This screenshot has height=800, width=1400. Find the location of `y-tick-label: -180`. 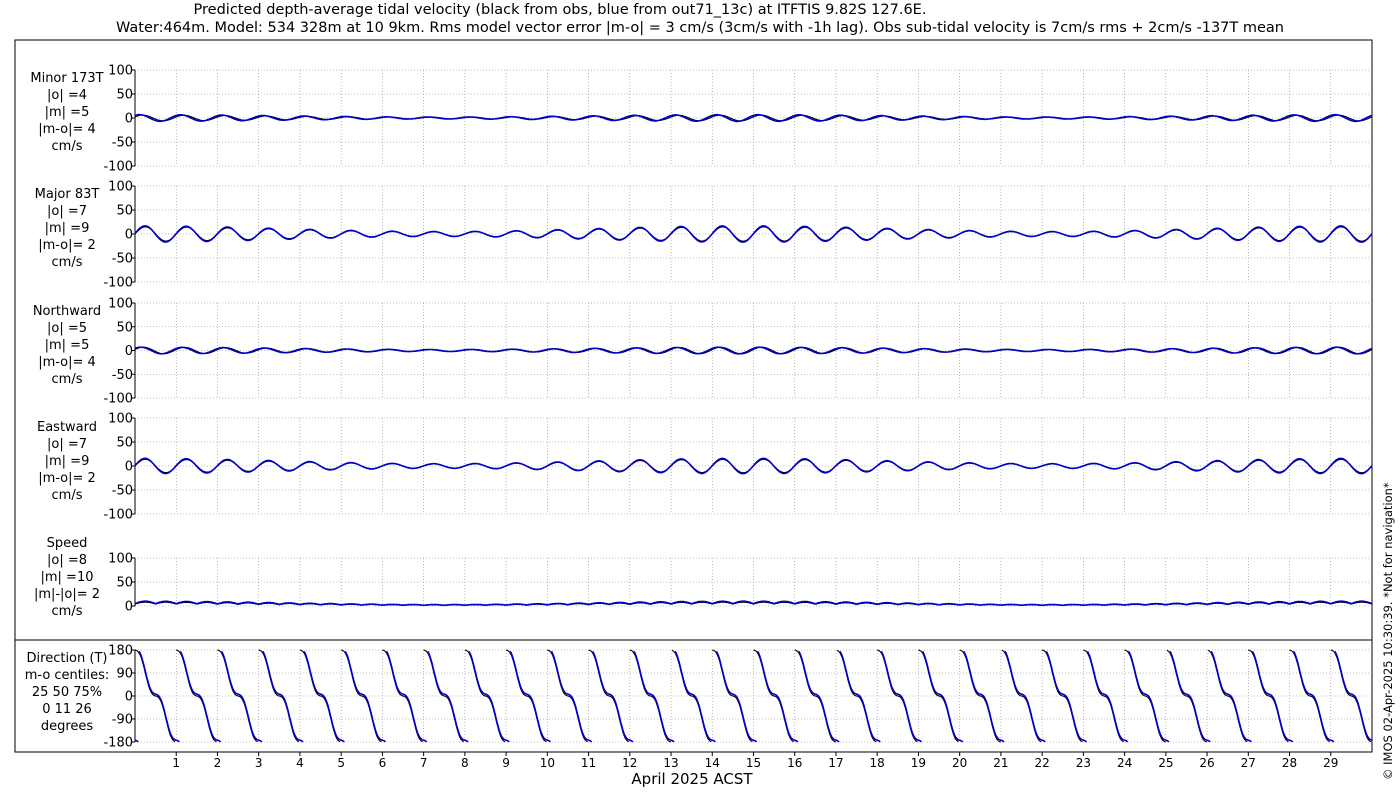

y-tick-label: -180 is located at coordinates (118, 743).